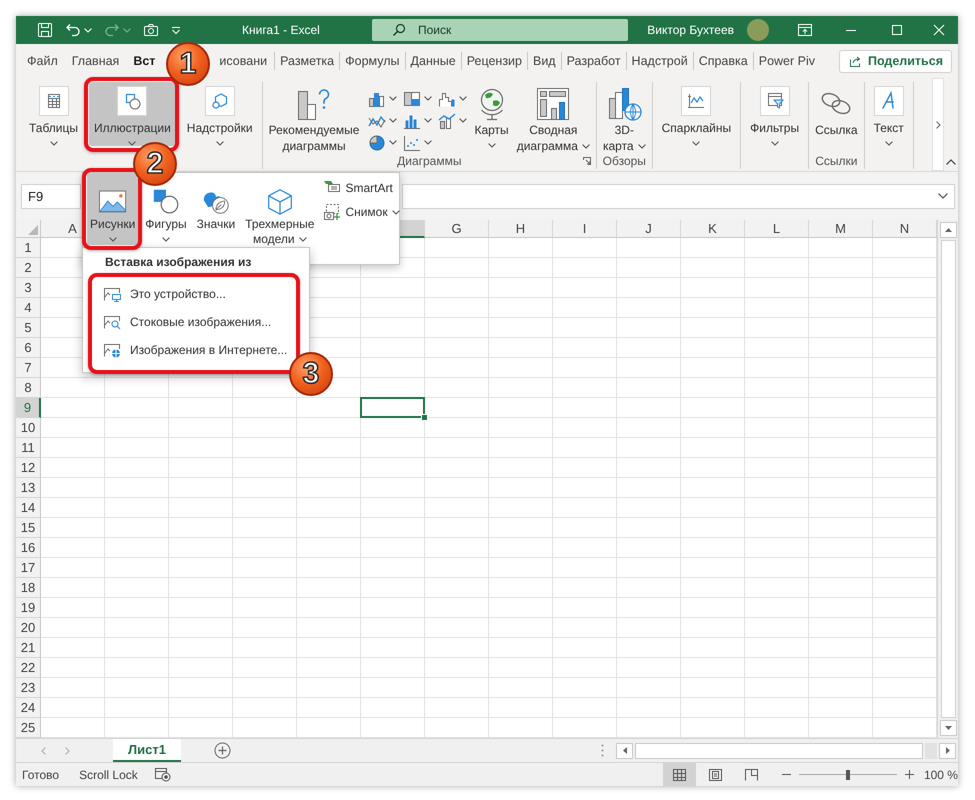 The height and width of the screenshot is (800, 975). What do you see at coordinates (42, 61) in the screenshot?
I see `ribbon-tab: Файл` at bounding box center [42, 61].